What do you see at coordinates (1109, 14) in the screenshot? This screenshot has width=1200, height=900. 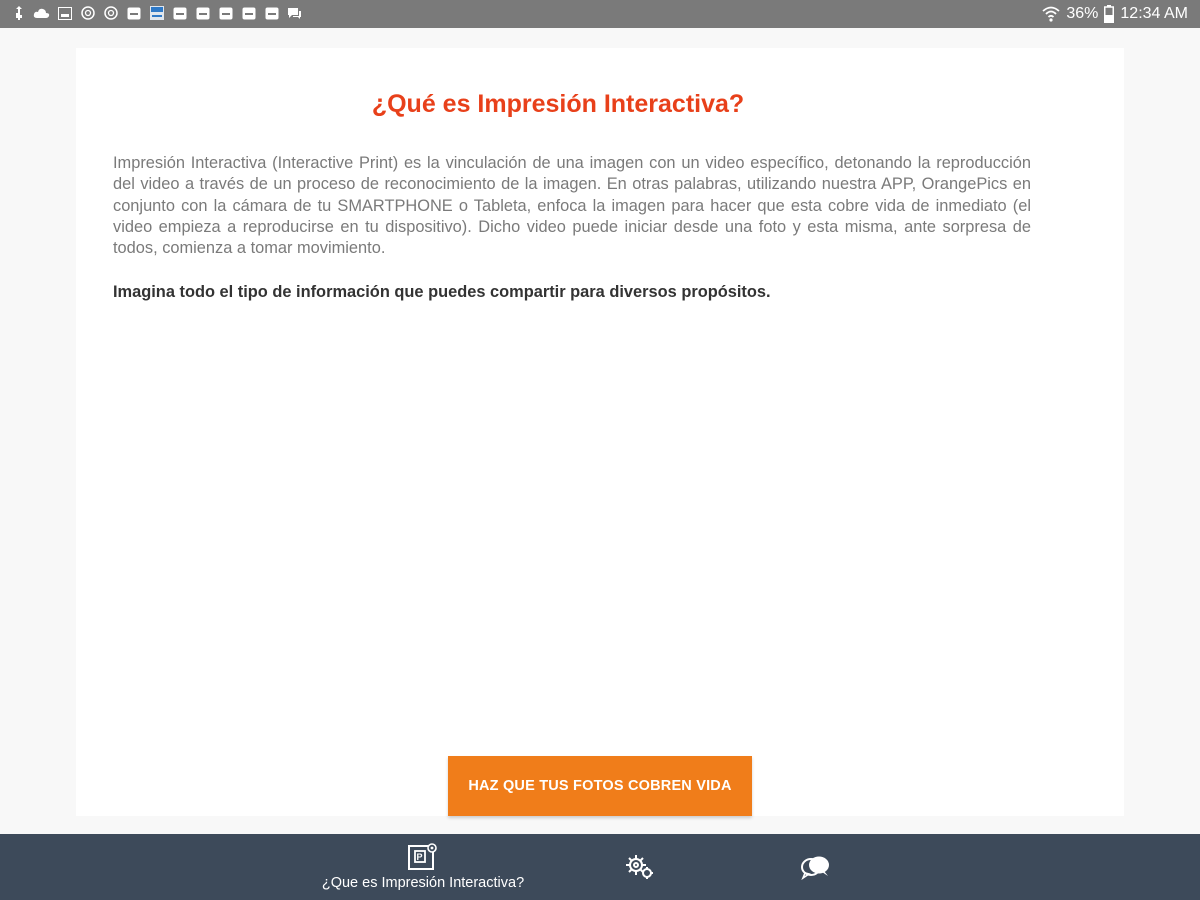 I see `battery-icon` at bounding box center [1109, 14].